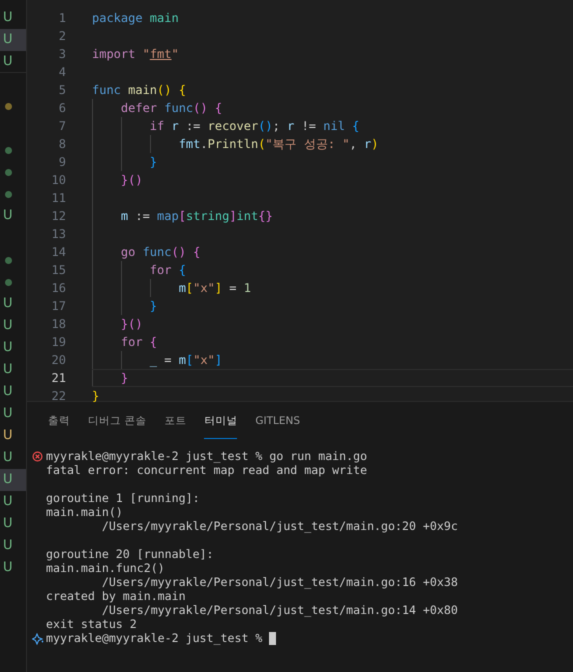 The height and width of the screenshot is (672, 573). I want to click on line-number: 13, so click(58, 234).